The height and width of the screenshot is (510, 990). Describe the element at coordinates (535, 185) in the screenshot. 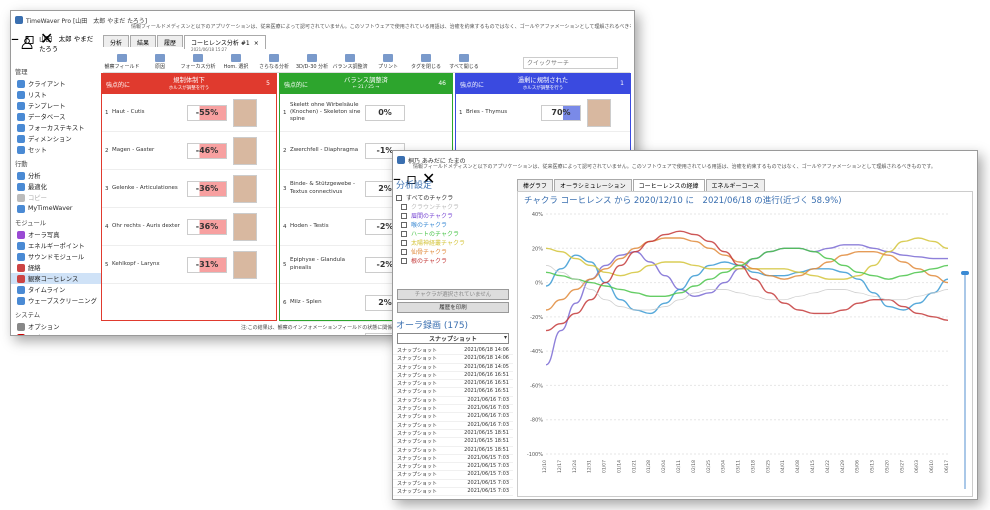

I see `chart-tab: 棒グラフ` at that location.